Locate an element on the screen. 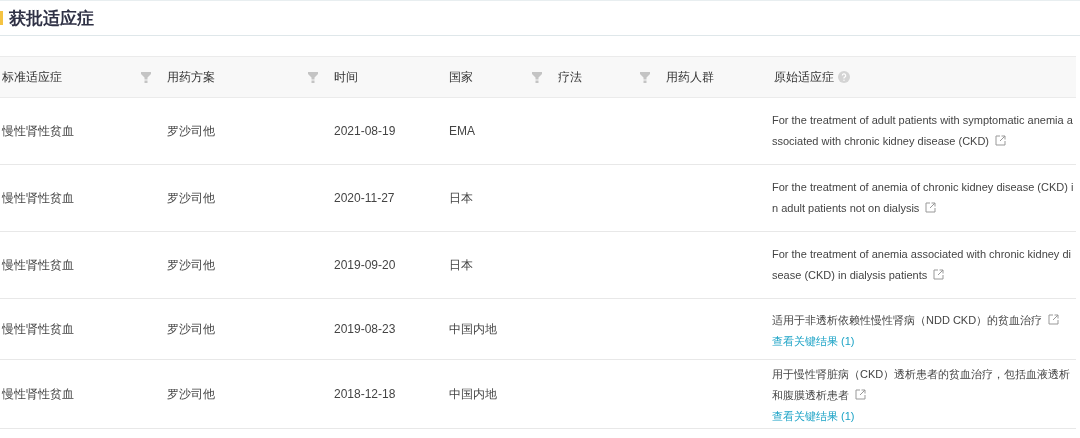 The width and height of the screenshot is (1080, 438). table-cell-text: 2018-12-18 is located at coordinates (364, 394).